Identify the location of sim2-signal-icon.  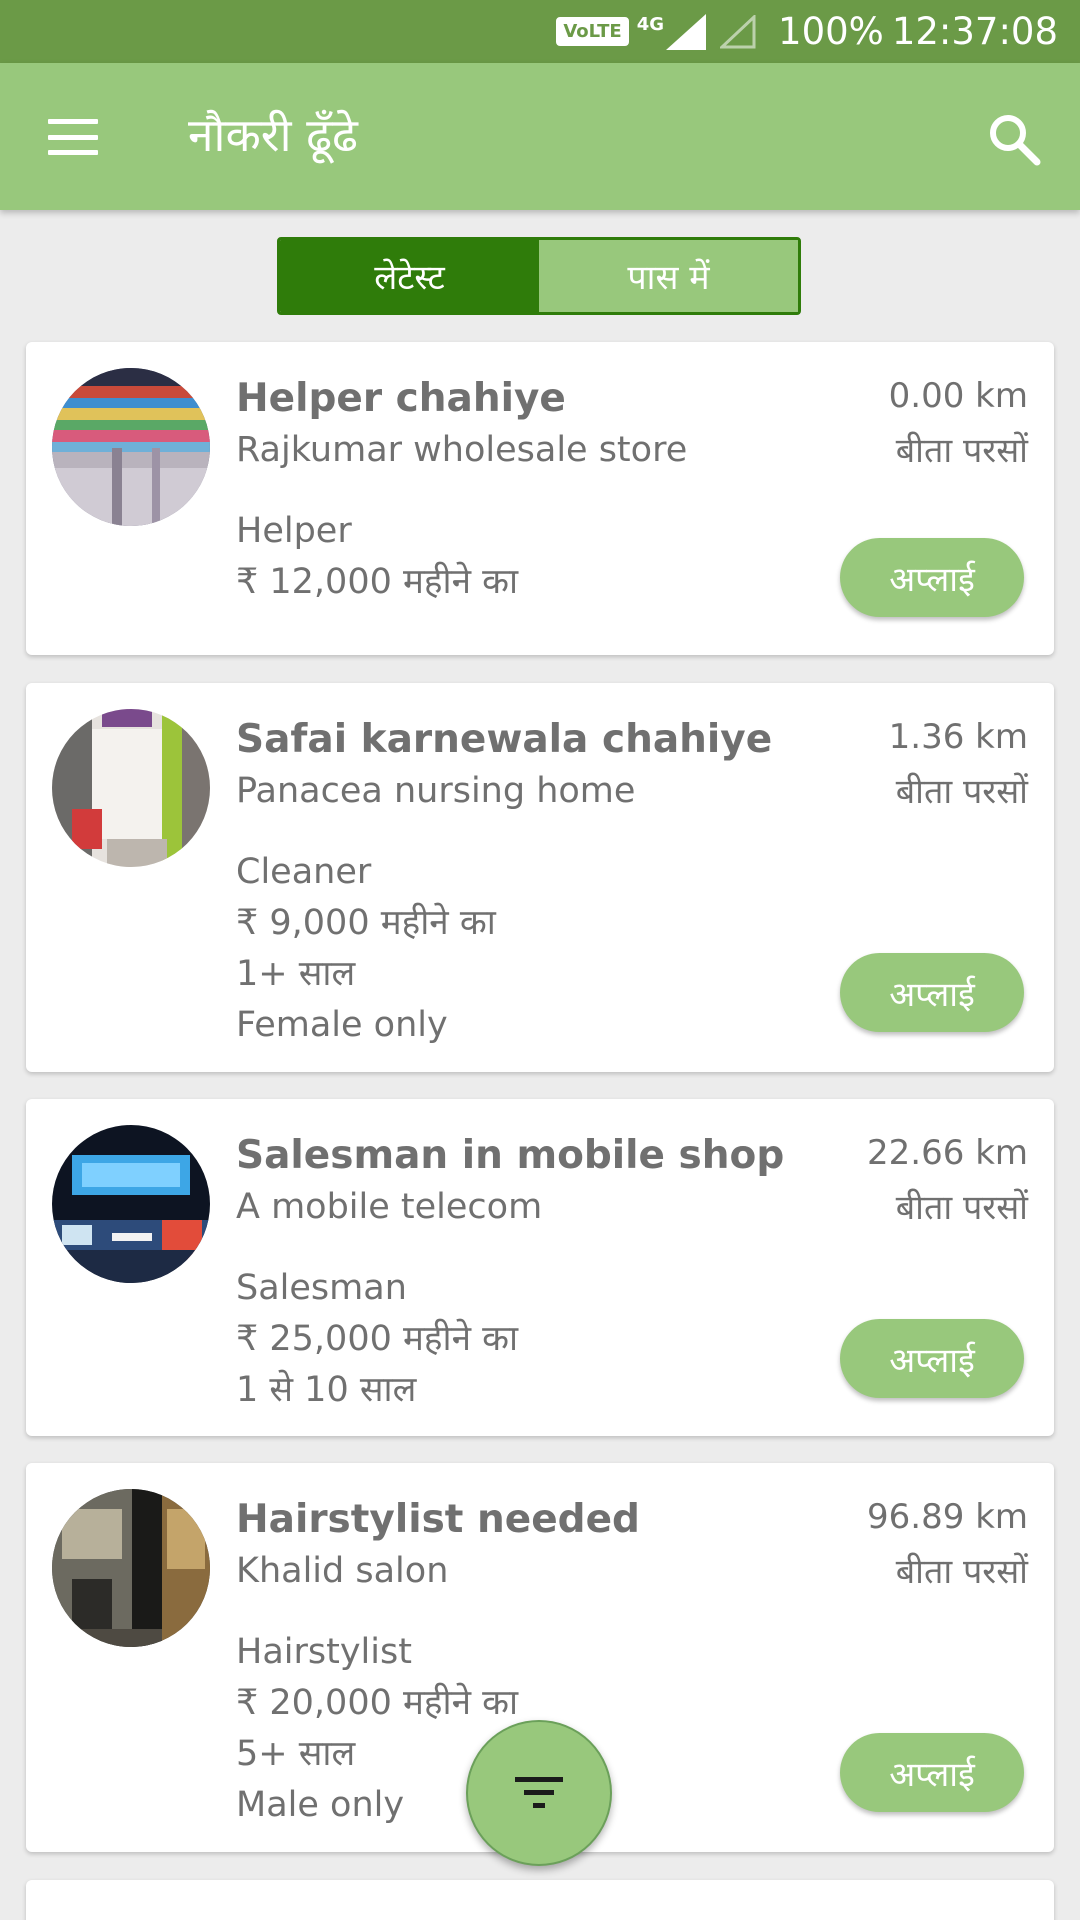
(738, 31).